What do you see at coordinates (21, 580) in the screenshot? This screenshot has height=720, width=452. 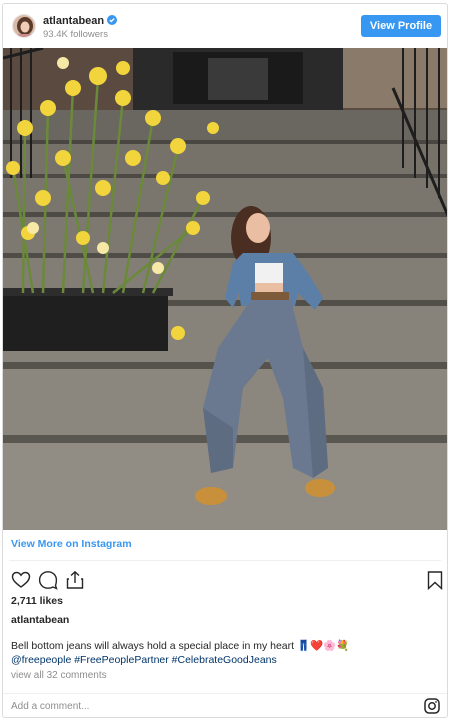 I see `heart-icon` at bounding box center [21, 580].